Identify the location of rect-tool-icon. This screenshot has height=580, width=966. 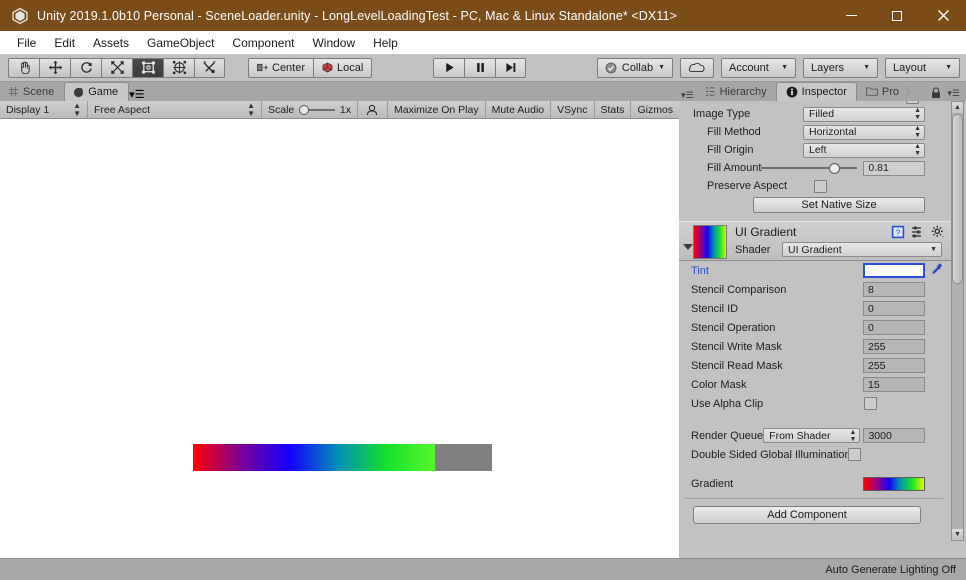
(147, 67).